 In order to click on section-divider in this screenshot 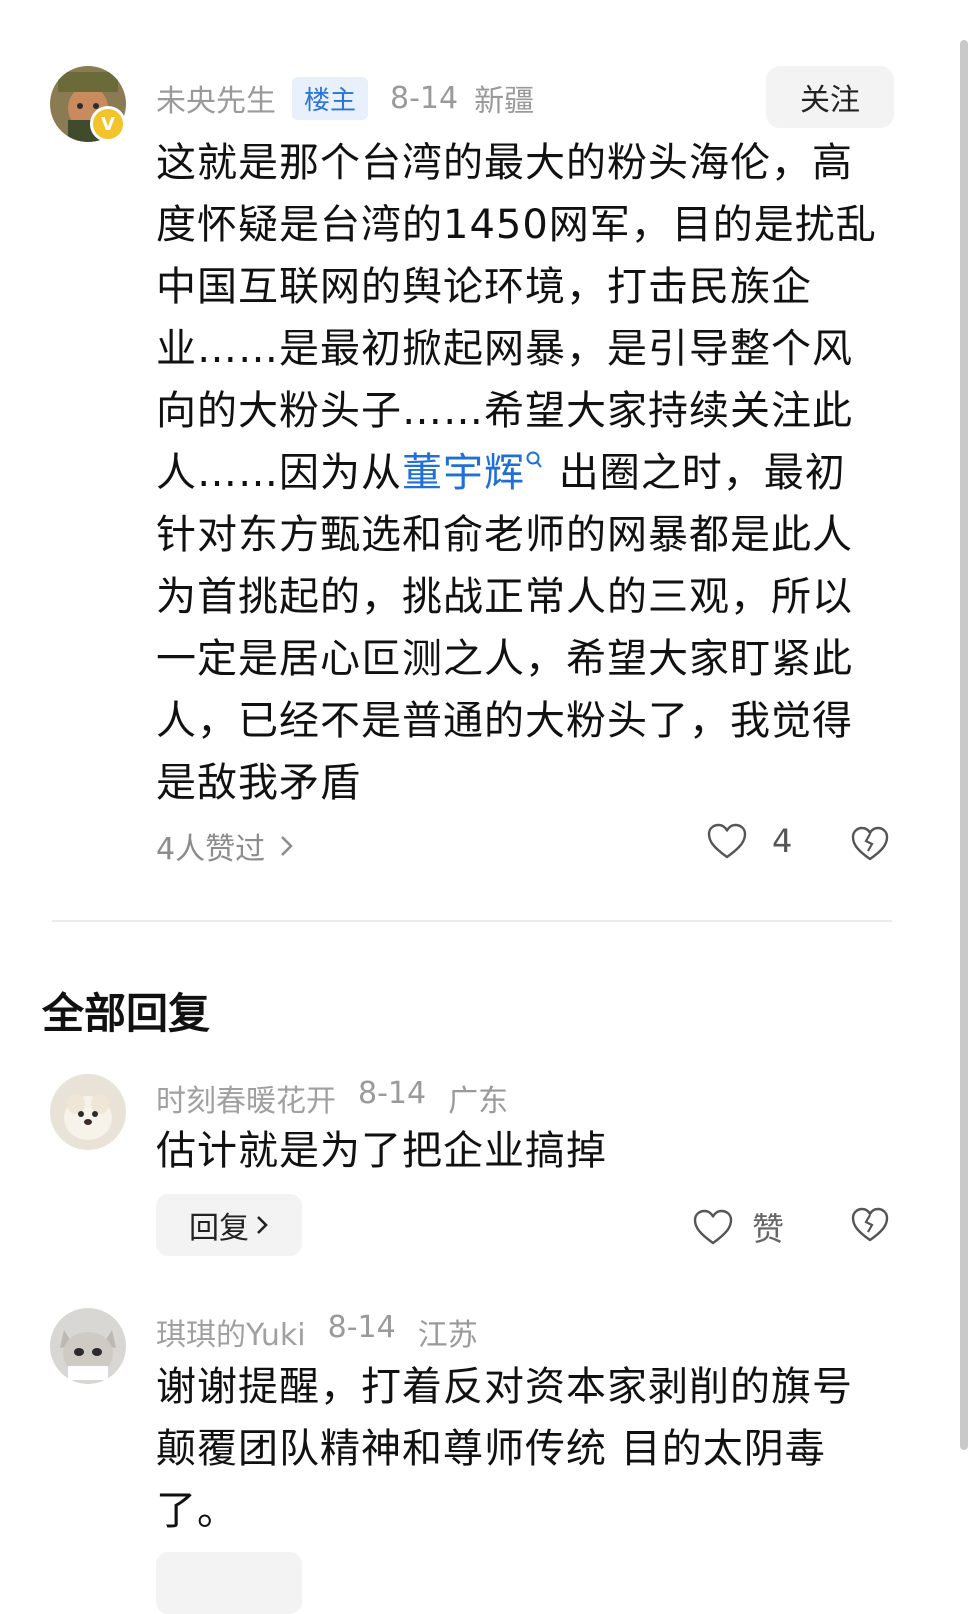, I will do `click(472, 921)`.